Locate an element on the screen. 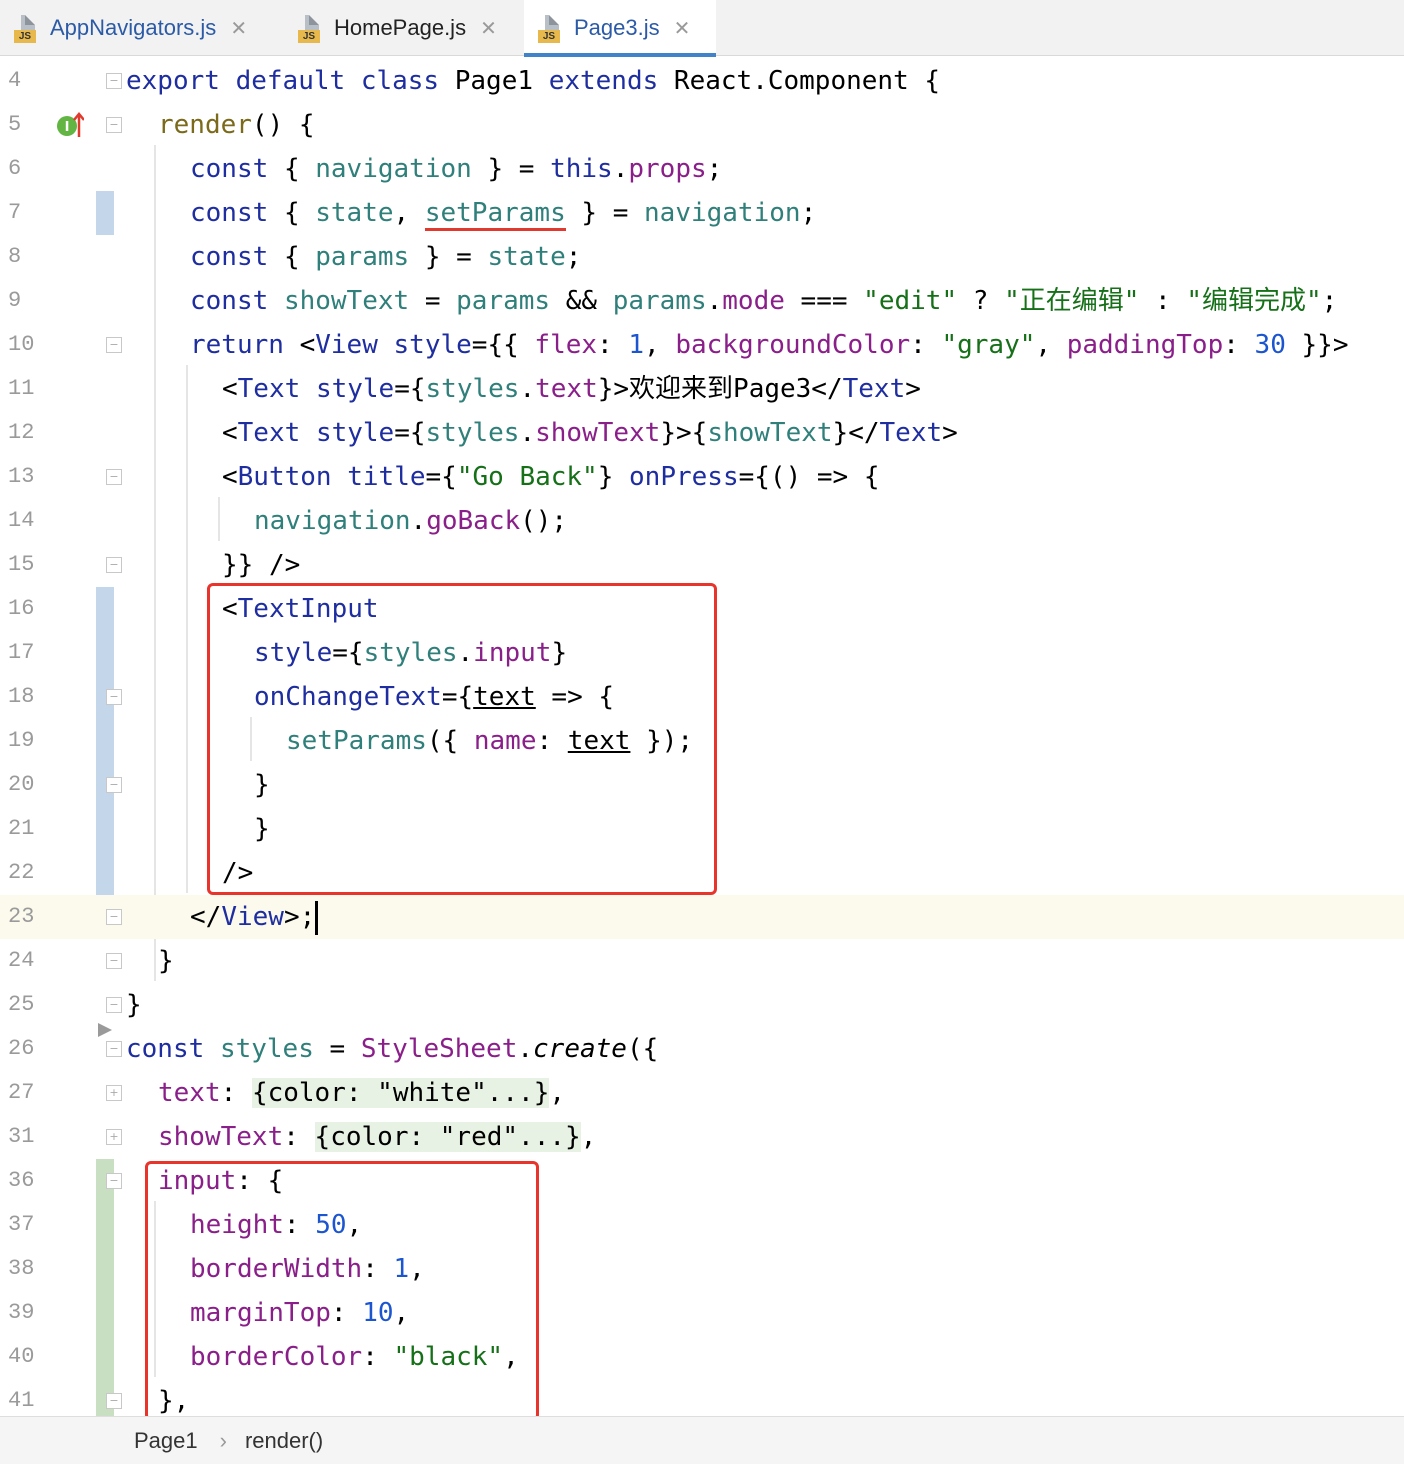 The width and height of the screenshot is (1404, 1464). implements-method-icon: I is located at coordinates (70, 125).